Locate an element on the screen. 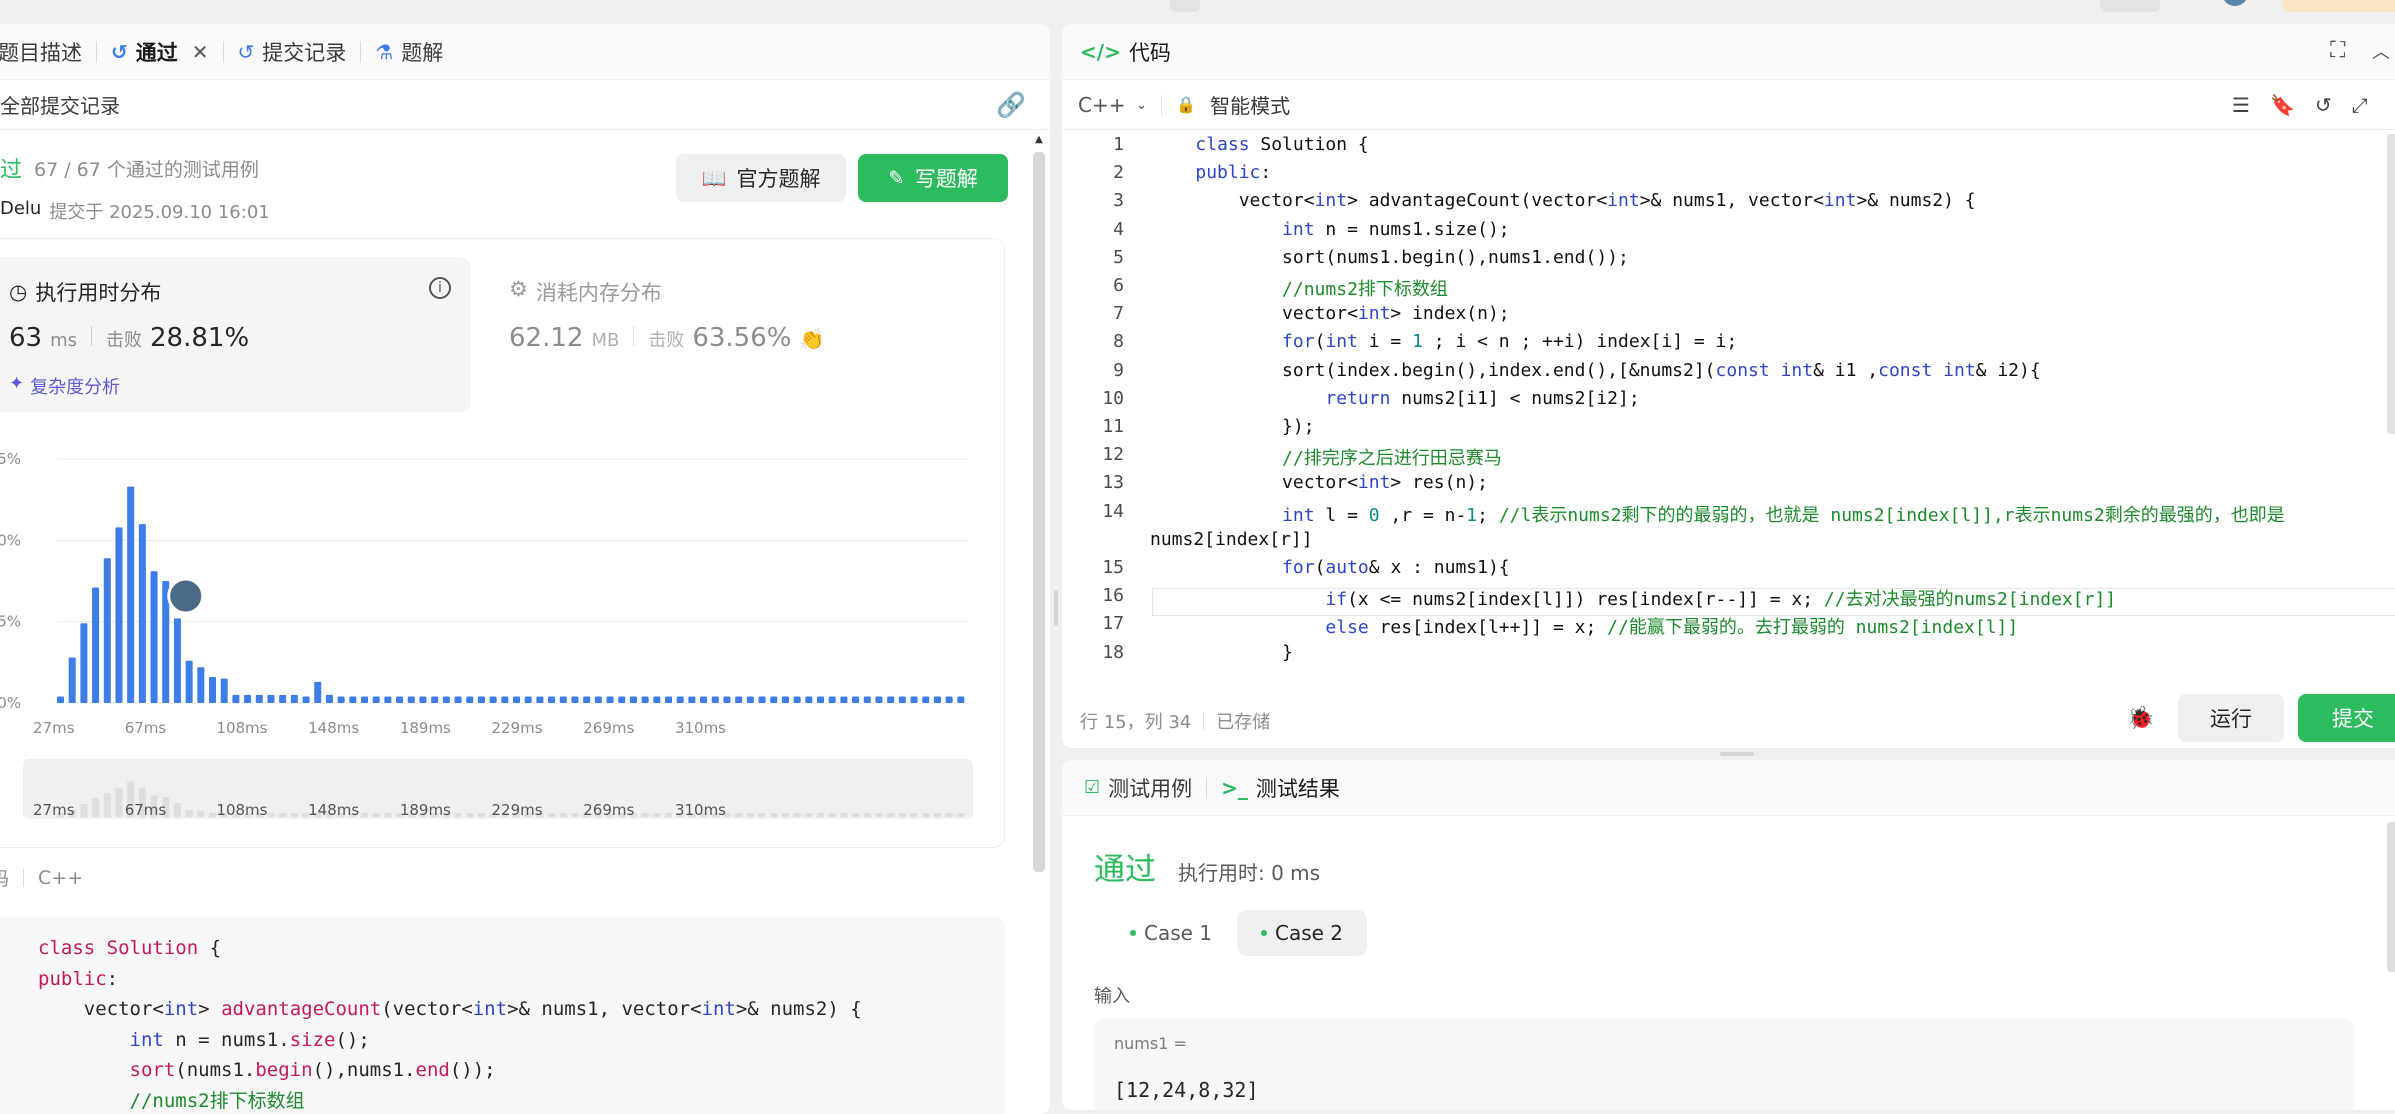 The width and height of the screenshot is (2395, 1114). premium-button is located at coordinates (2338, 6).